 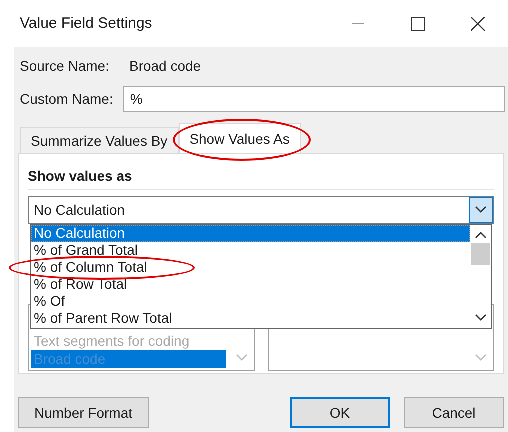 What do you see at coordinates (99, 140) in the screenshot?
I see `tab: Summarize Values By` at bounding box center [99, 140].